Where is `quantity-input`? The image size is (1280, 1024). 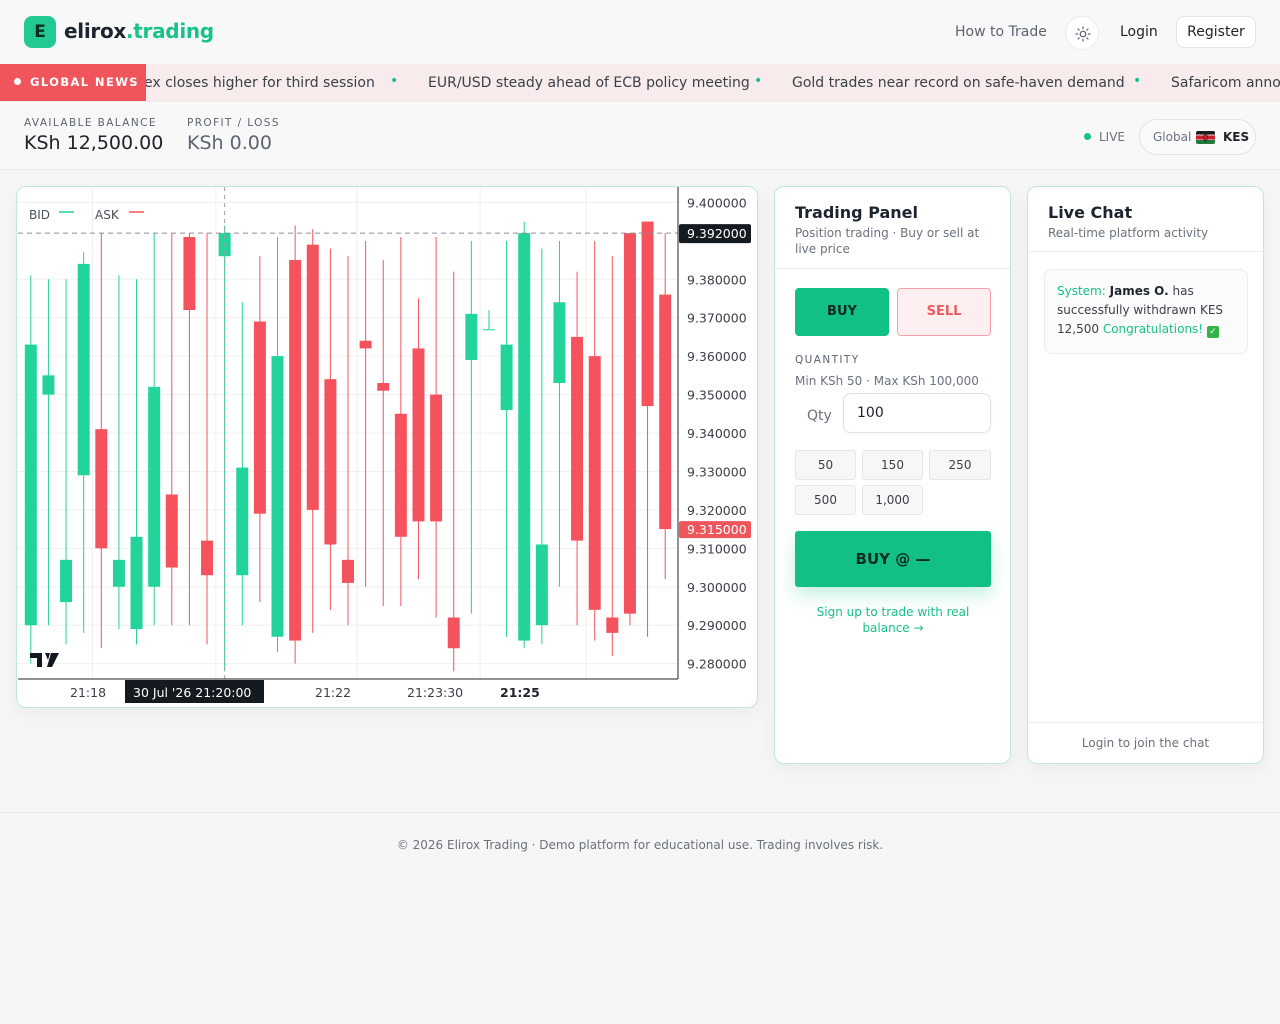 quantity-input is located at coordinates (917, 413).